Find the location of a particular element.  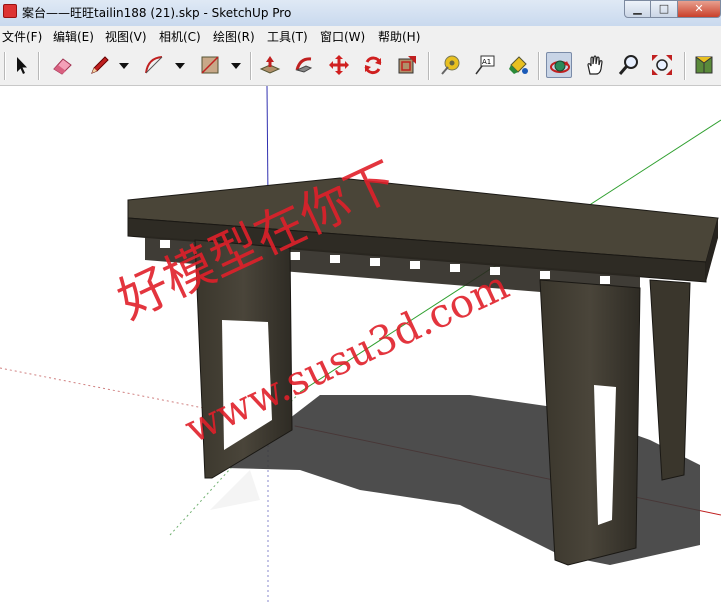

push-pull-tool is located at coordinates (270, 65).